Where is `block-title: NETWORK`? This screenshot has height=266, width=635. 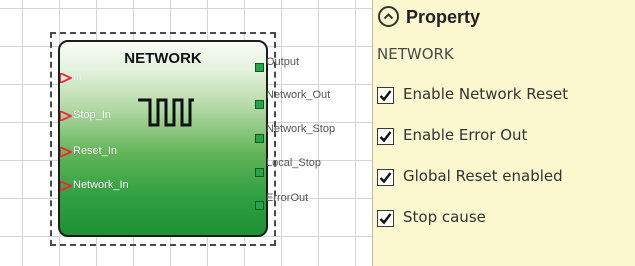
block-title: NETWORK is located at coordinates (163, 58).